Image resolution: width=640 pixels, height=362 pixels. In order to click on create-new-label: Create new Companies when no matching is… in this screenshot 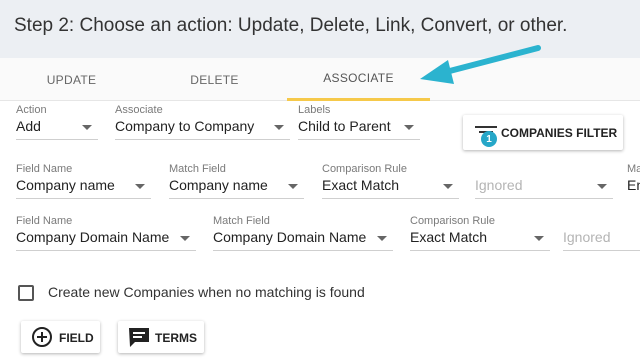, I will do `click(206, 292)`.